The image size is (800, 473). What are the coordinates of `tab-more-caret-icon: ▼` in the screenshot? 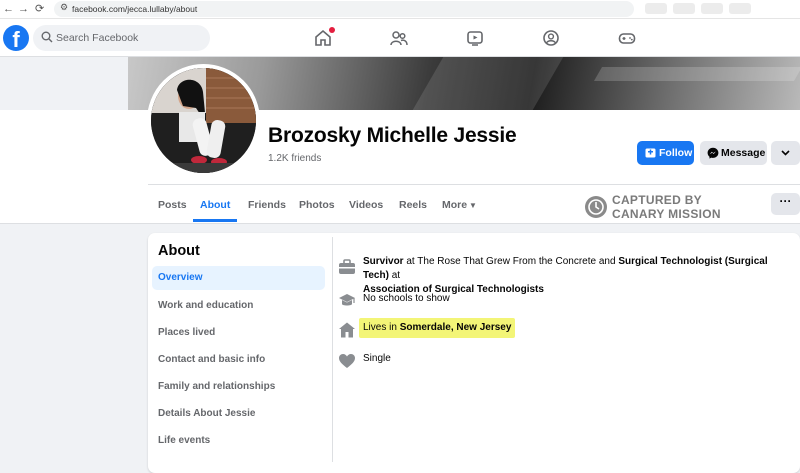 It's located at (473, 205).